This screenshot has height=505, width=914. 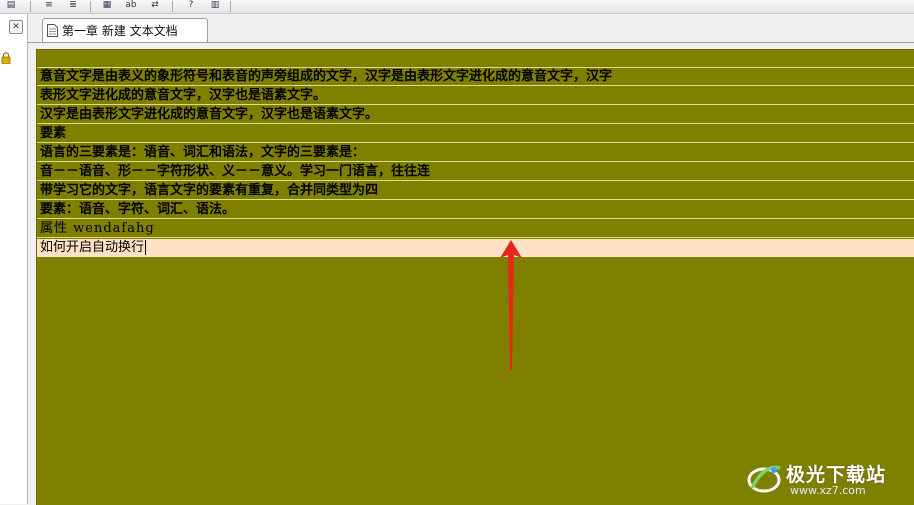 What do you see at coordinates (475, 115) in the screenshot?
I see `editor-line: 汉字是由表形文字进化成的意音文字，汉字也是语素文字。` at bounding box center [475, 115].